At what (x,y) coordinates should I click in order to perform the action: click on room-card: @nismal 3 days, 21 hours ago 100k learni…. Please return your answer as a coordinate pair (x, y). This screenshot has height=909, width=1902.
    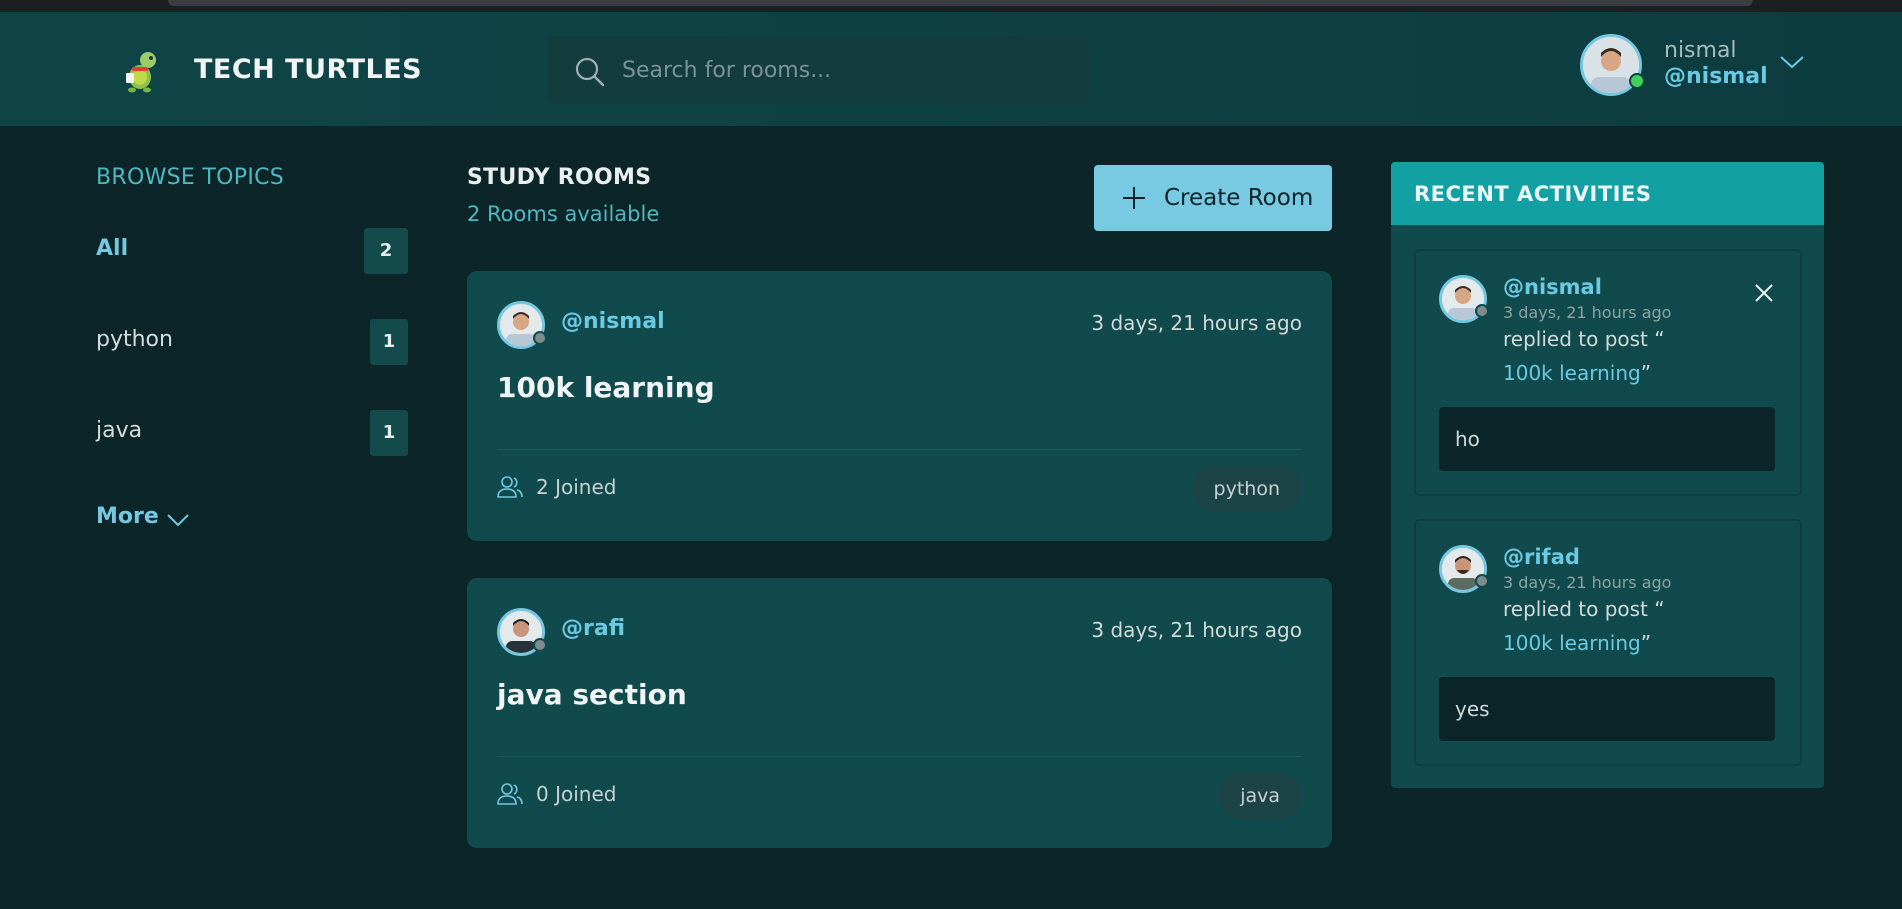
    Looking at the image, I should click on (899, 406).